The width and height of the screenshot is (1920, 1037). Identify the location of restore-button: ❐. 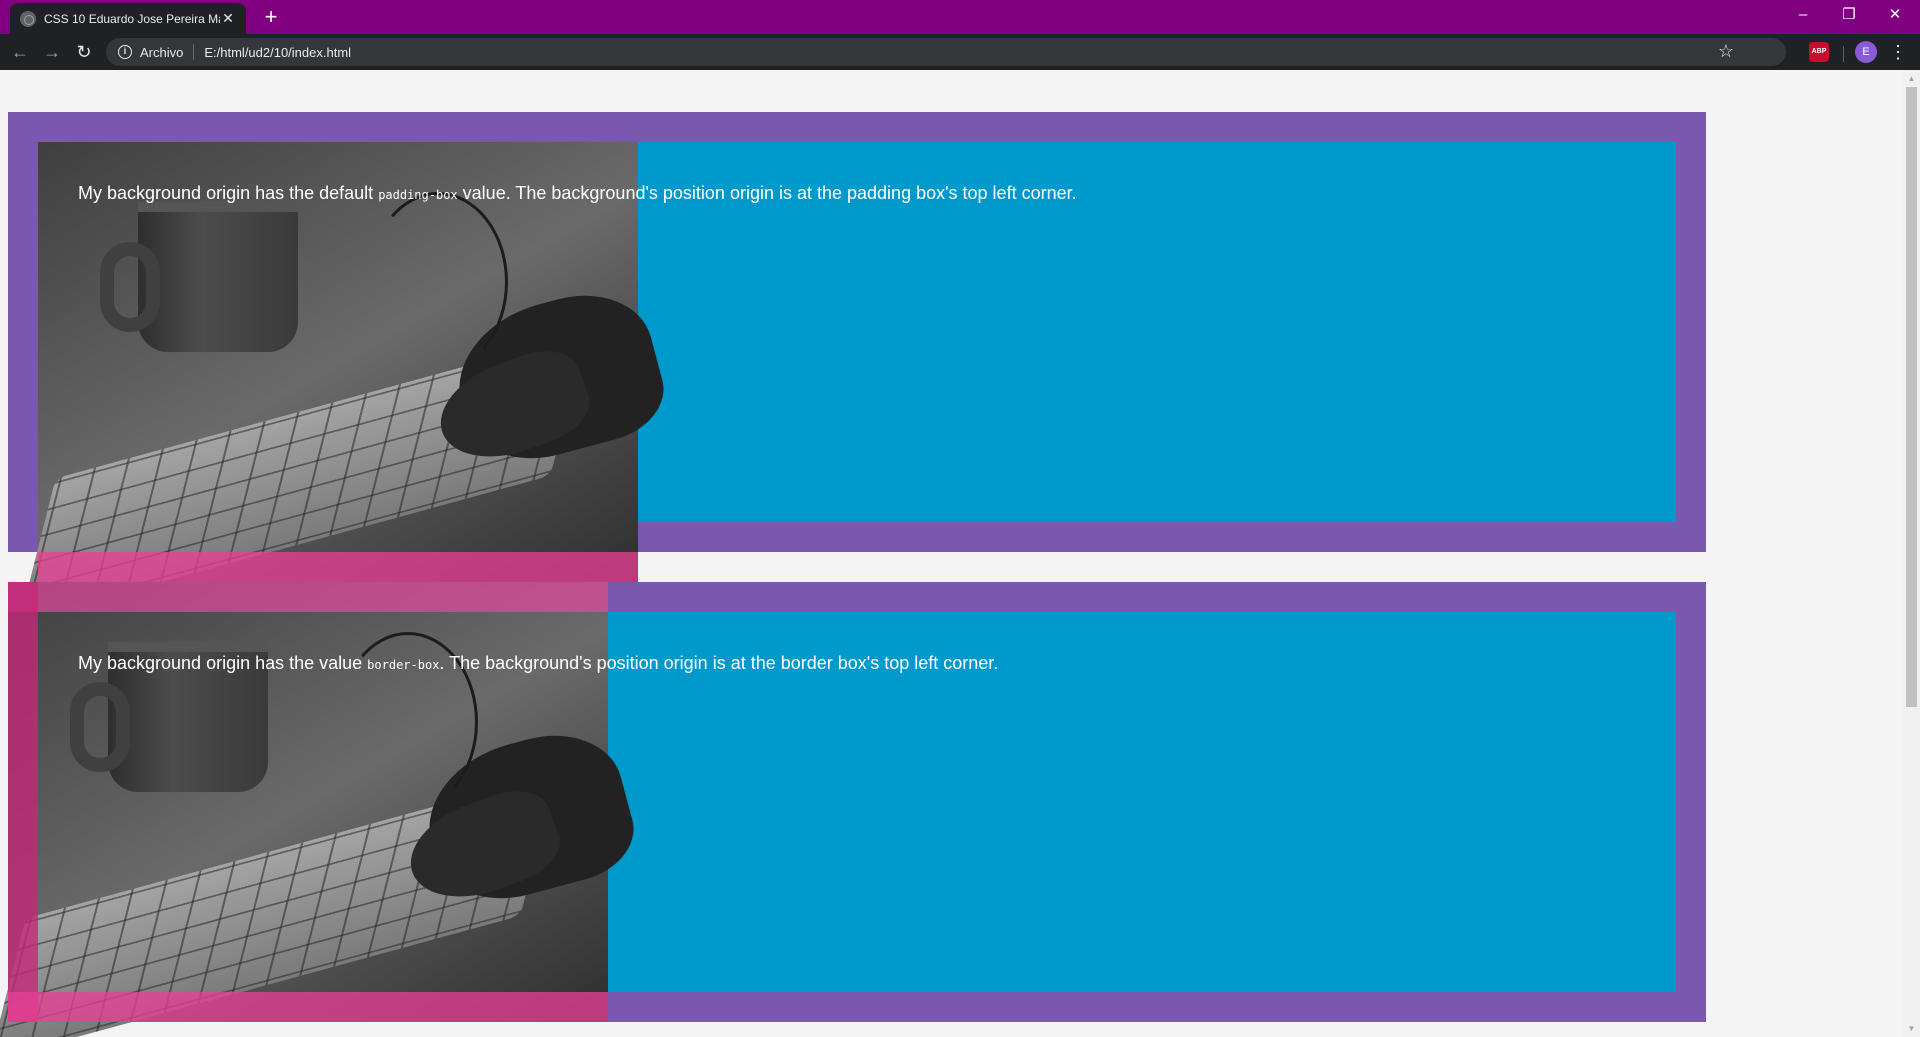
(1849, 15).